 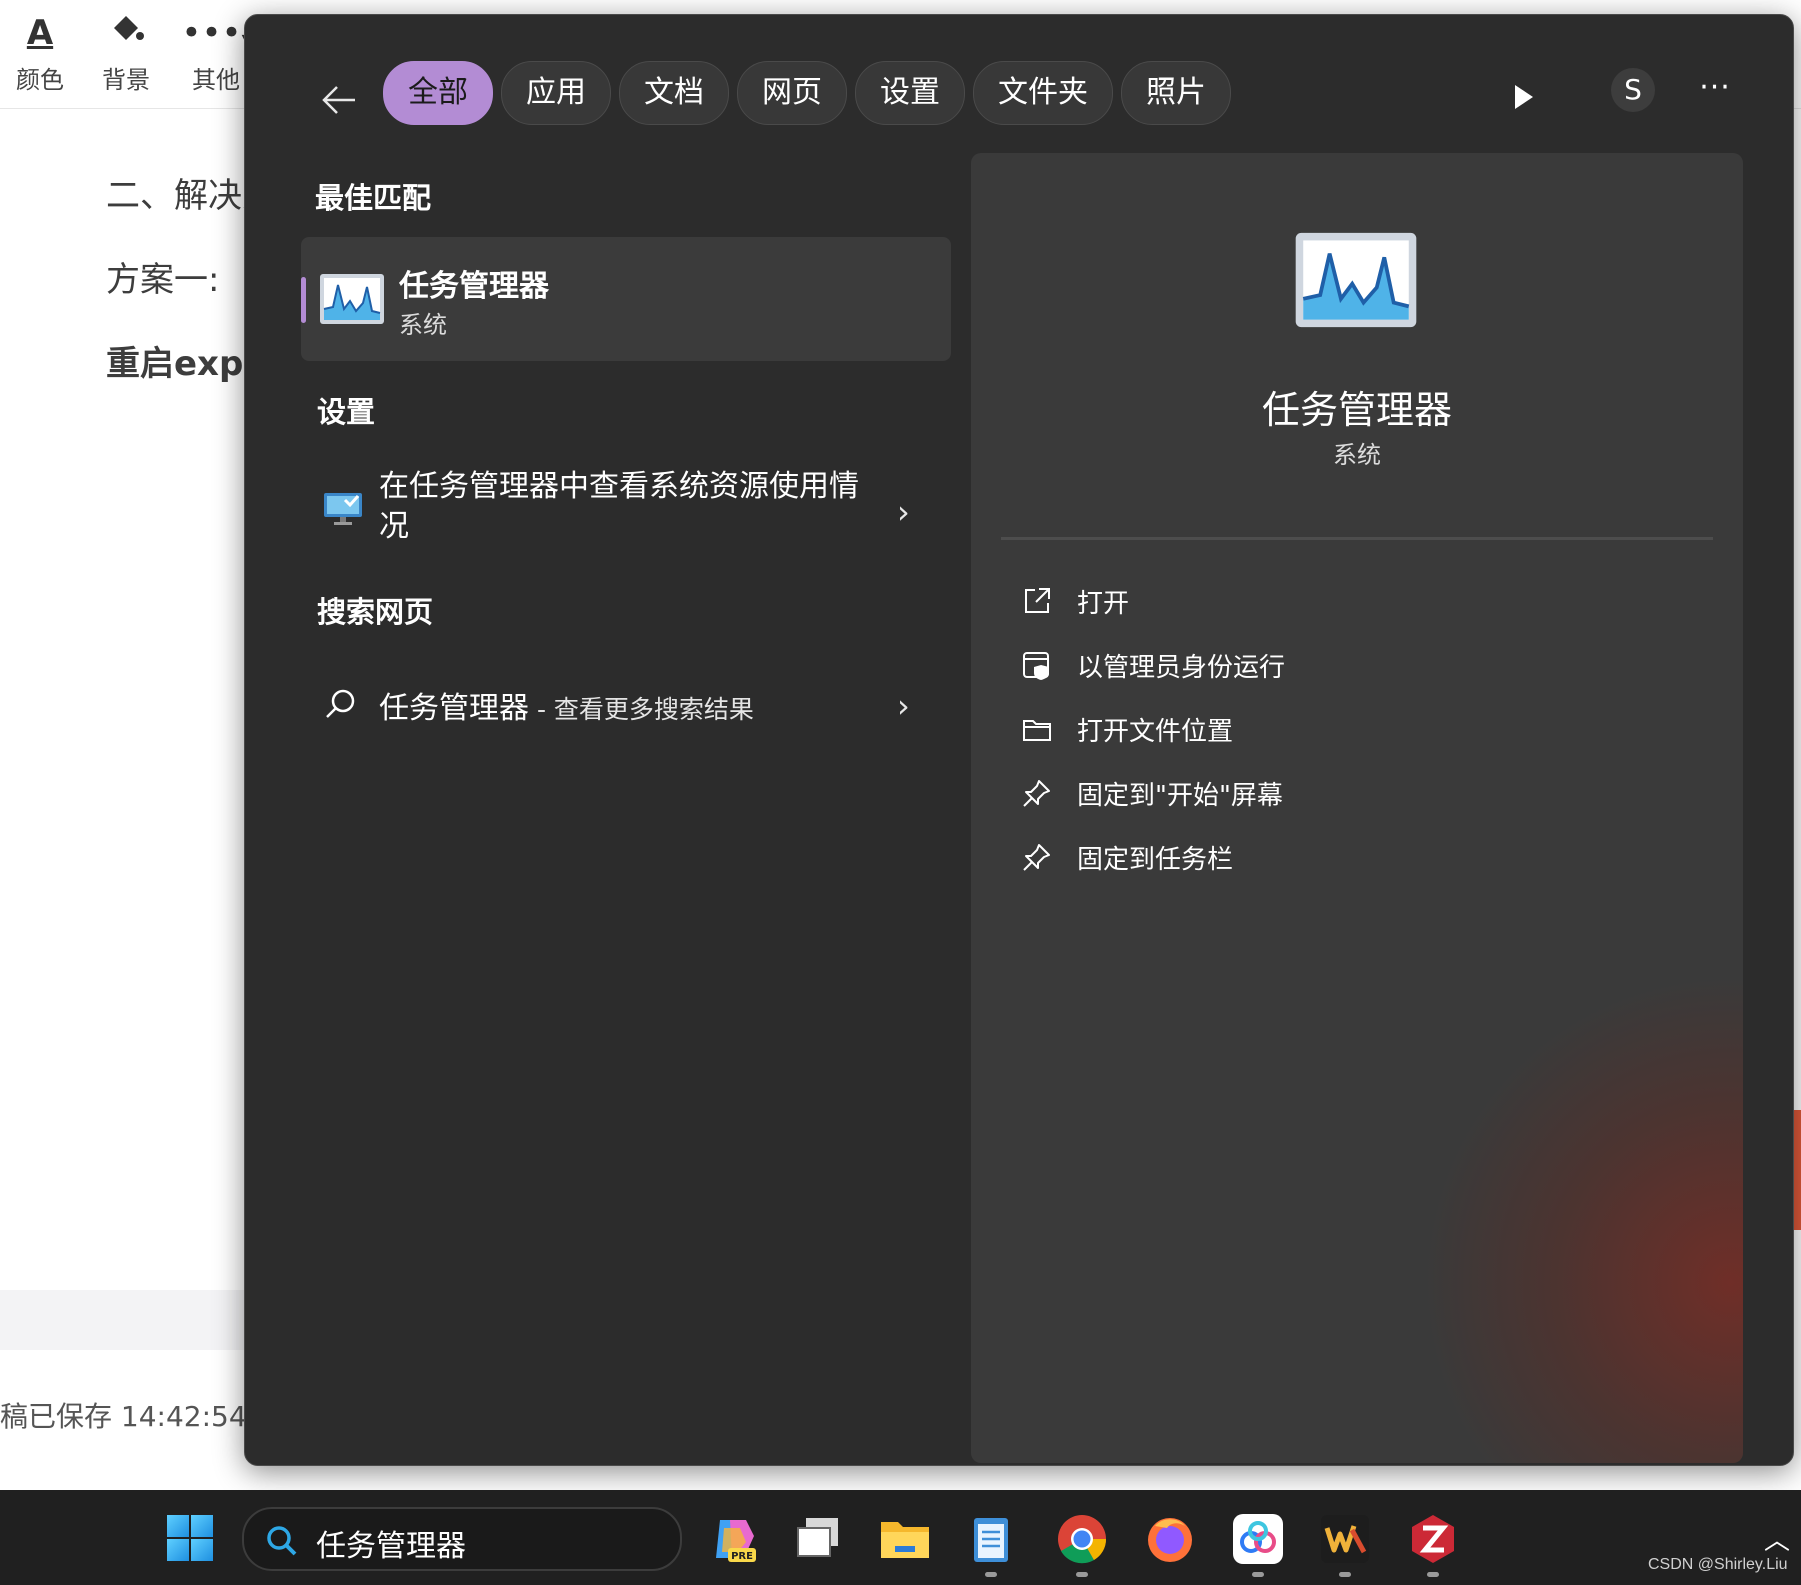 I want to click on action-label: 打开, so click(x=1103, y=604).